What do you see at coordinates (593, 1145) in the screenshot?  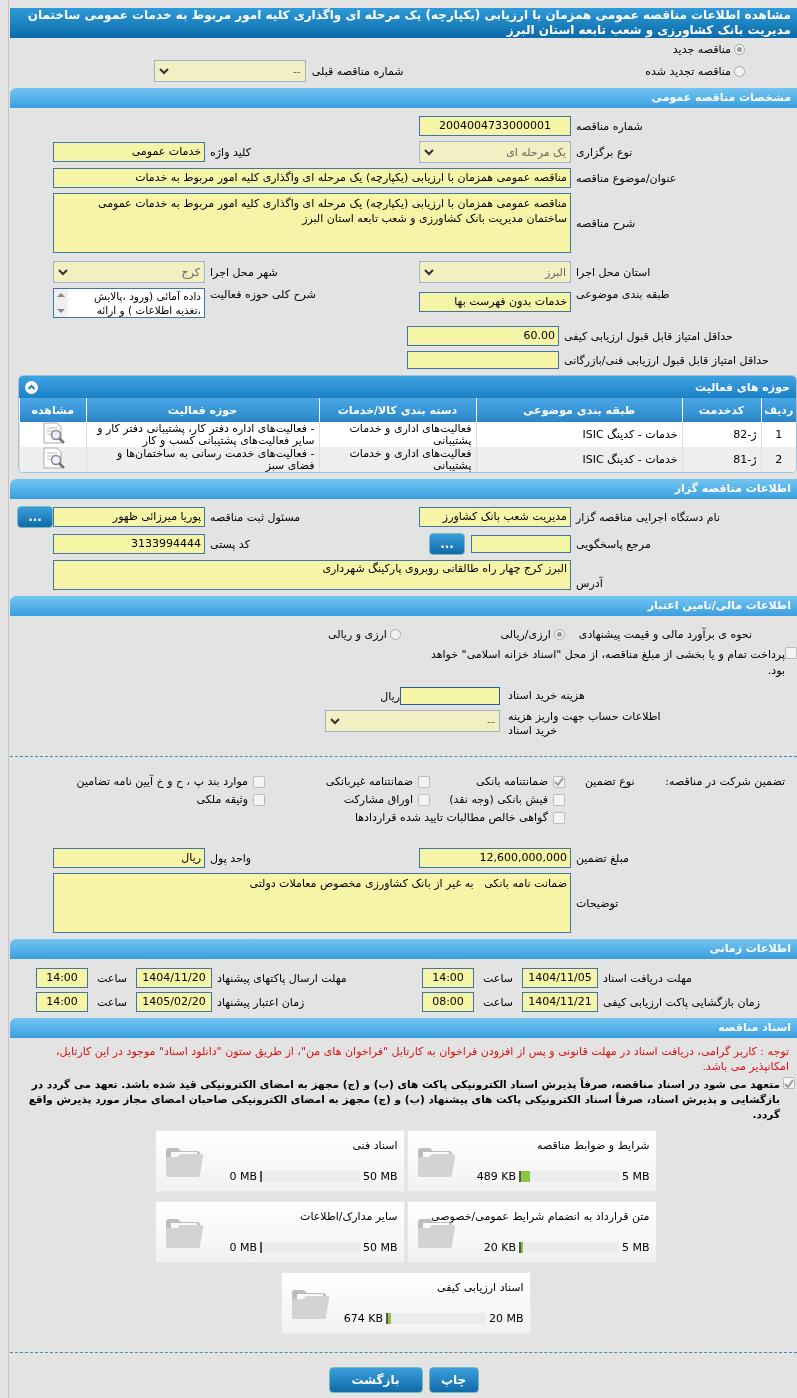 I see `file-title: شرایط و ضوابط مناقصه` at bounding box center [593, 1145].